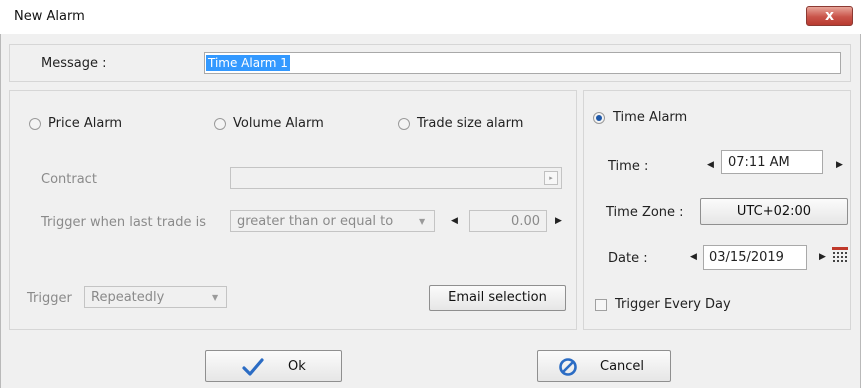  I want to click on increment-arrow-icon: ▶, so click(558, 221).